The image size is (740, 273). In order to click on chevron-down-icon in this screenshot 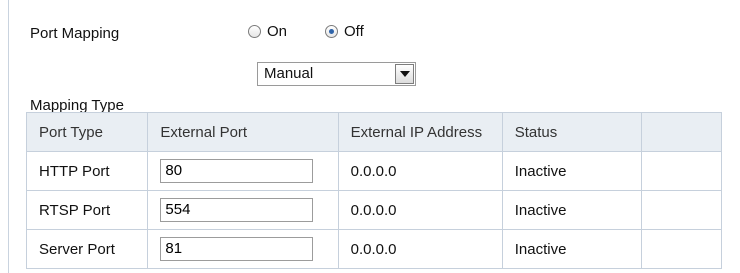, I will do `click(404, 74)`.